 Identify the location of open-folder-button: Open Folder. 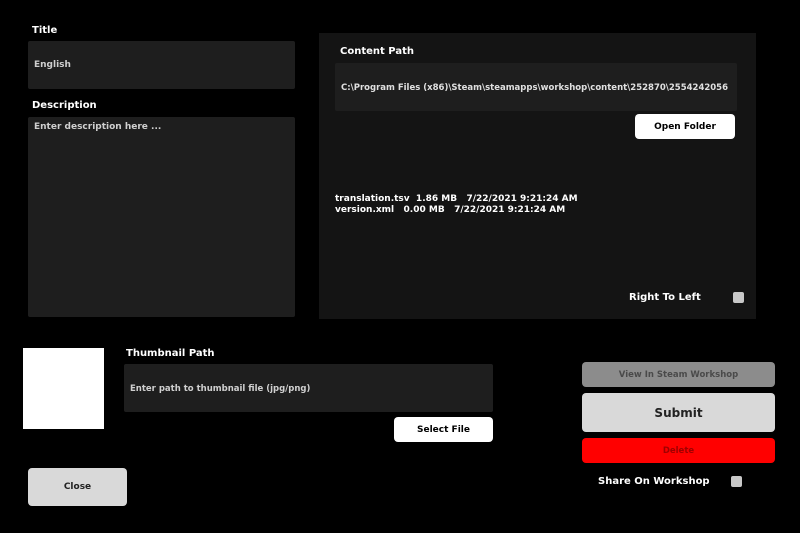
(685, 126).